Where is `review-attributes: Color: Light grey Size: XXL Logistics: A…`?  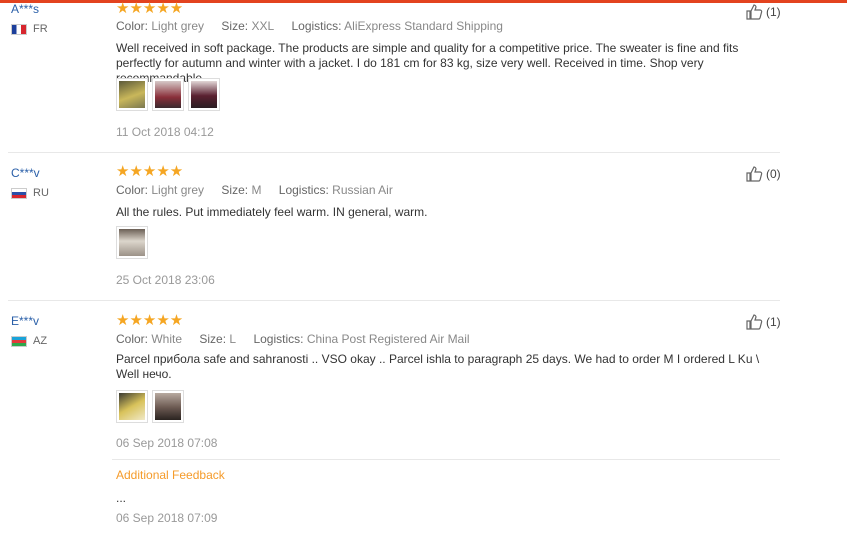 review-attributes: Color: Light grey Size: XXL Logistics: A… is located at coordinates (309, 26).